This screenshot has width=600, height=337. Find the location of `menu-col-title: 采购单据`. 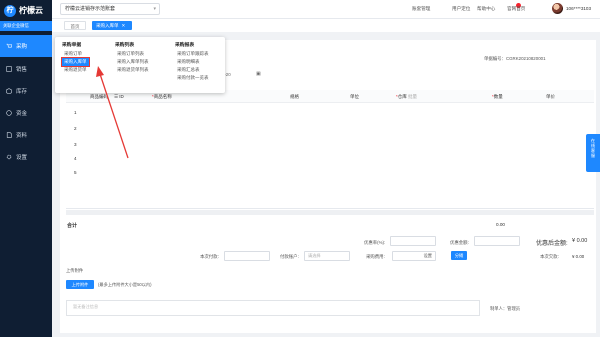

menu-col-title: 采购单据 is located at coordinates (72, 45).